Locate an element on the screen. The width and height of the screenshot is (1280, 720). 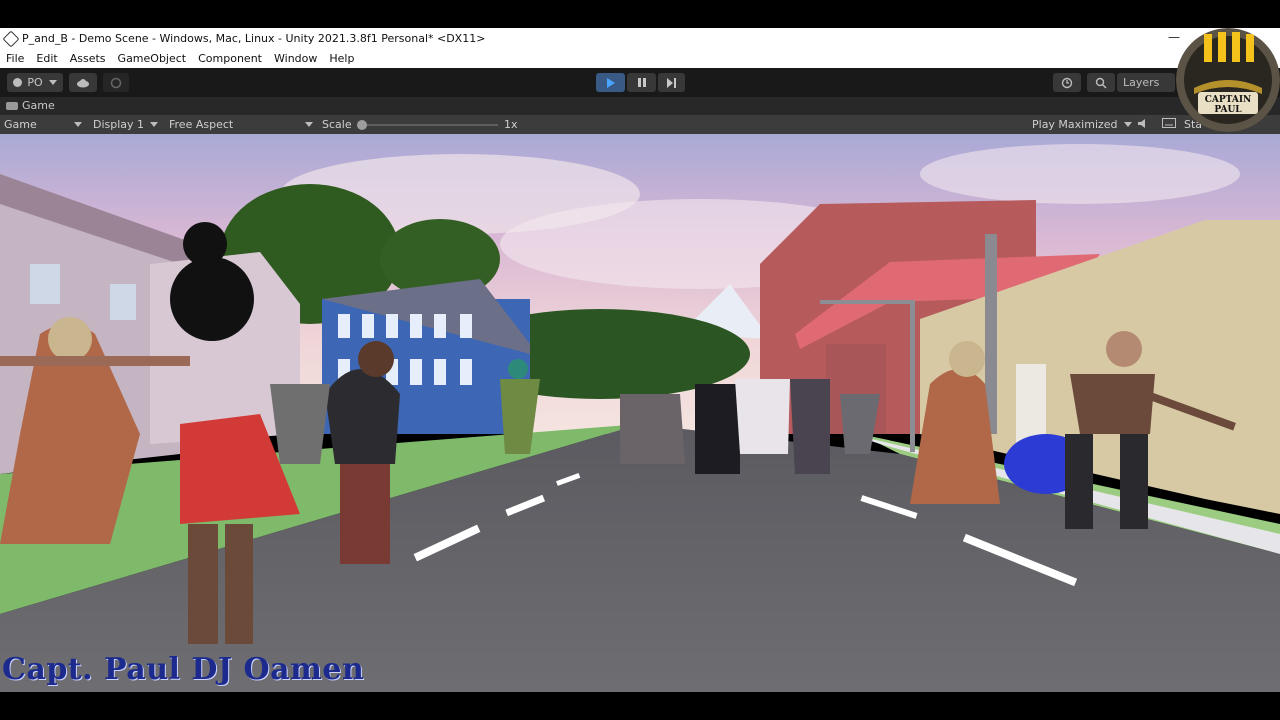
cloud is located at coordinates (1080, 174).